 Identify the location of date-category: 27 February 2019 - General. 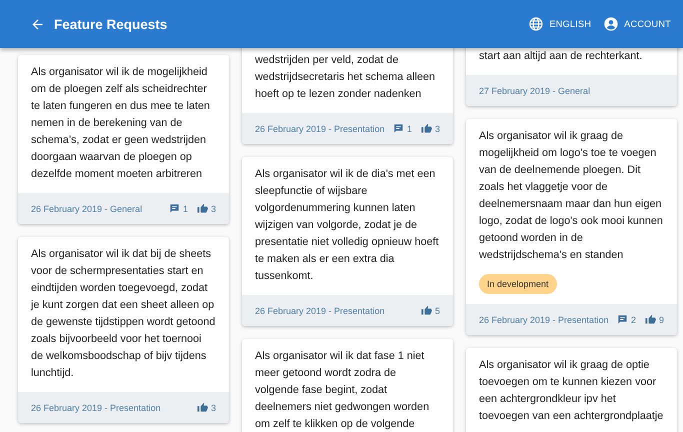
(534, 91).